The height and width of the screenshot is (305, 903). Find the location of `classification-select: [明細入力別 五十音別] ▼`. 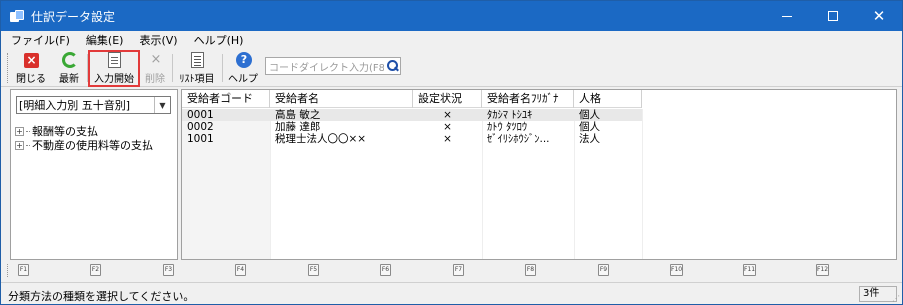

classification-select: [明細入力別 五十音別] ▼ is located at coordinates (93, 105).